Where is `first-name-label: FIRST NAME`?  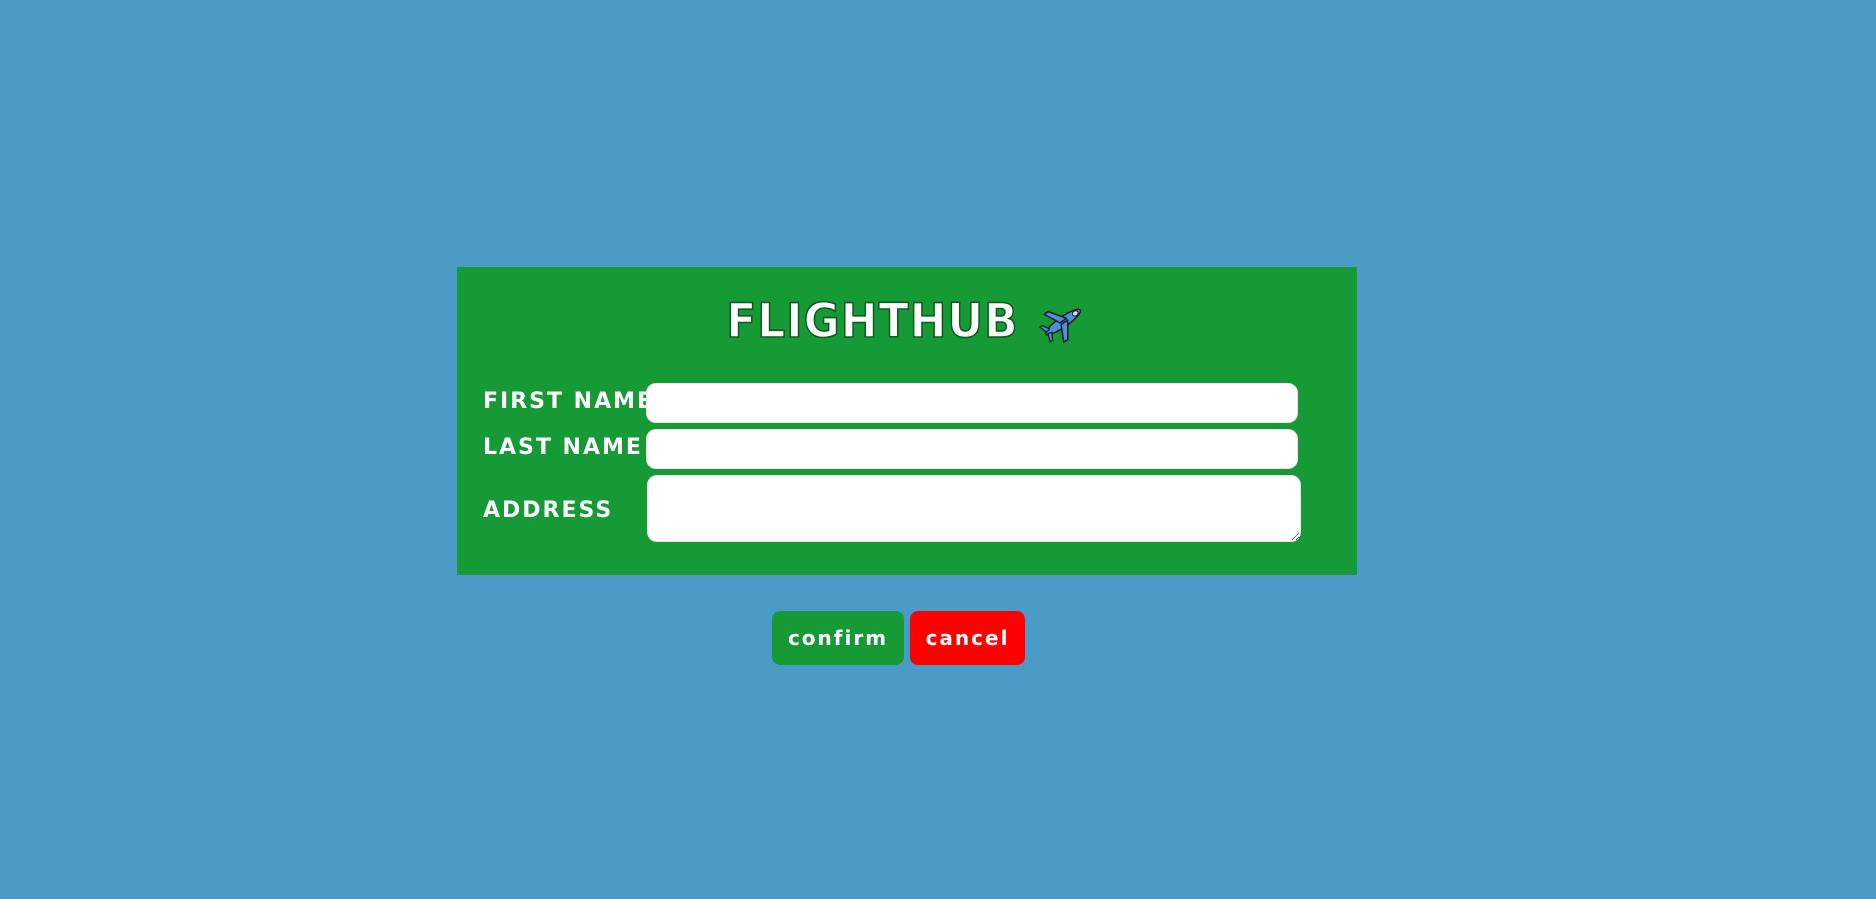
first-name-label: FIRST NAME is located at coordinates (569, 401).